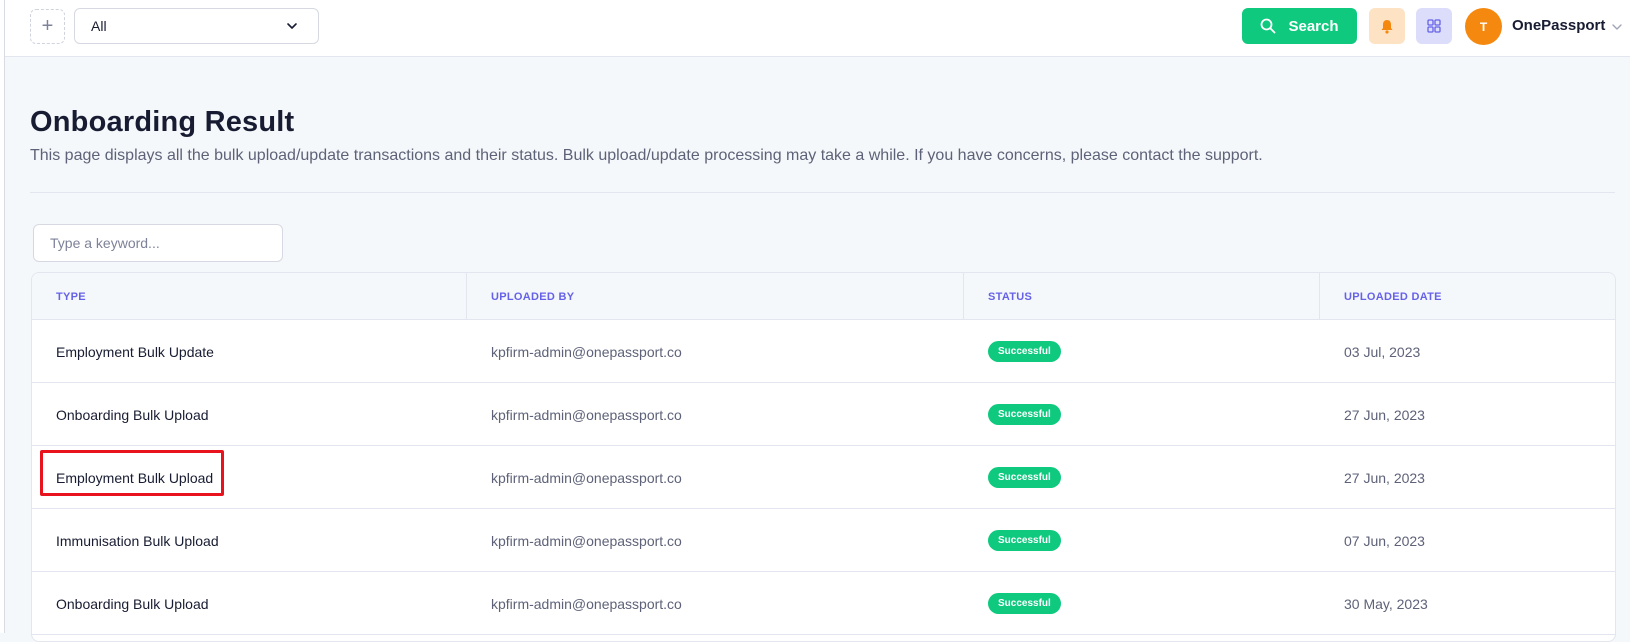 The image size is (1630, 642). What do you see at coordinates (1313, 26) in the screenshot?
I see `search-button-label: Search` at bounding box center [1313, 26].